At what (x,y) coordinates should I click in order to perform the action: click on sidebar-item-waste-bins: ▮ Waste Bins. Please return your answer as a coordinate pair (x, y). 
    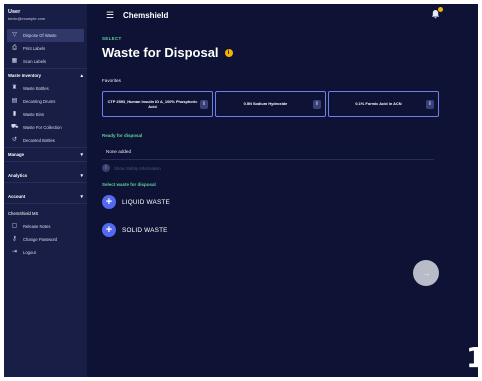
    Looking at the image, I should click on (45, 114).